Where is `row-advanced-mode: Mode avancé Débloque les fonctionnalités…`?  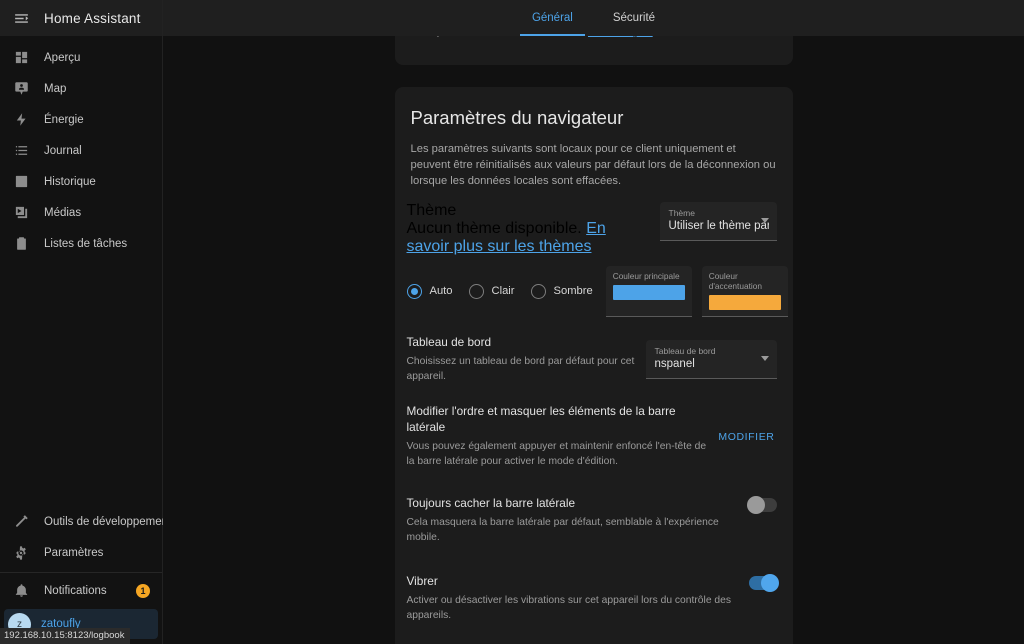 row-advanced-mode: Mode avancé Débloque les fonctionnalités… is located at coordinates (594, 44).